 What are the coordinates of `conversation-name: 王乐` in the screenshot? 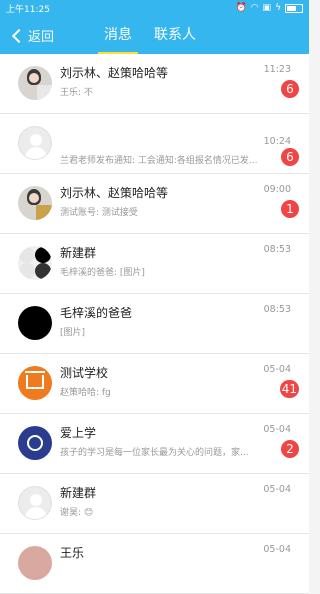 It's located at (72, 553).